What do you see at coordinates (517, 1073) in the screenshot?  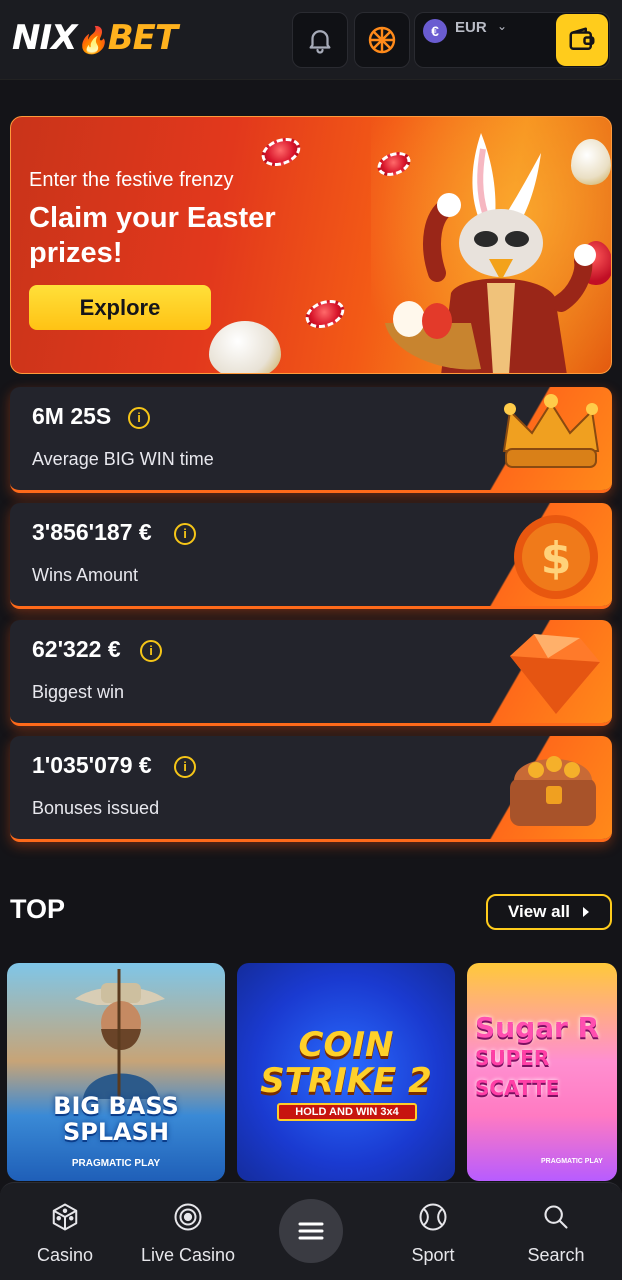 I see `game-title-line: SUPER SCATTE` at bounding box center [517, 1073].